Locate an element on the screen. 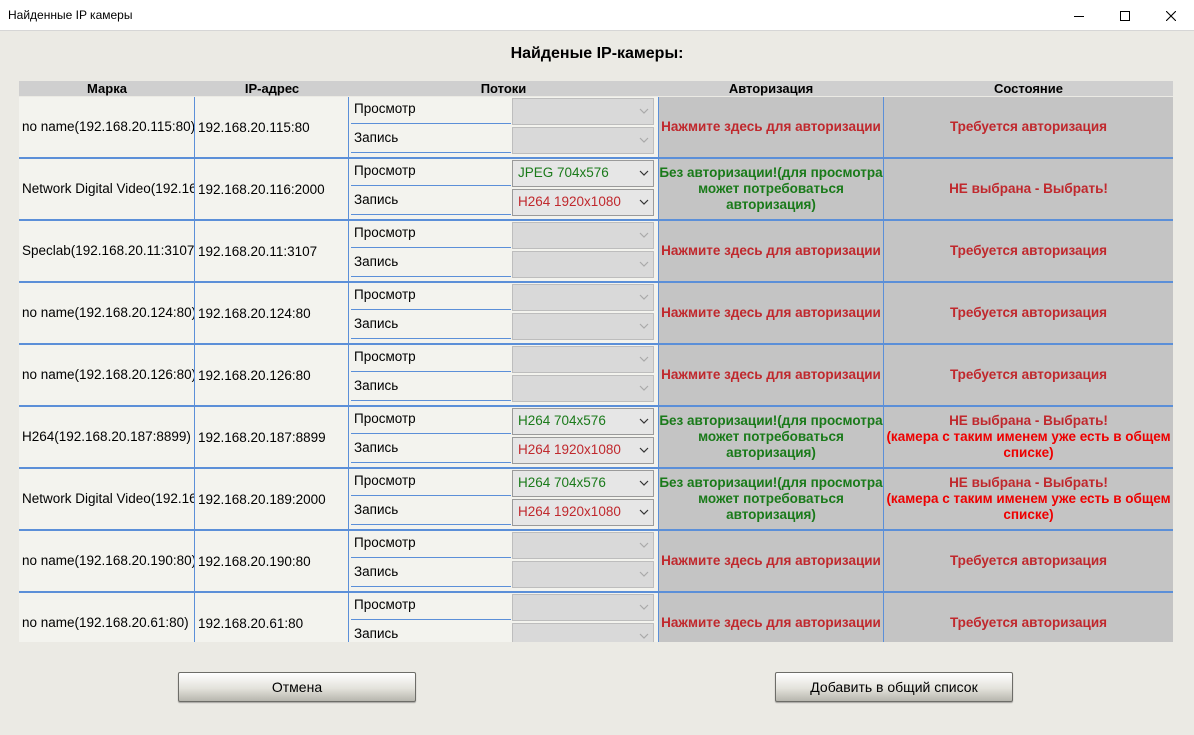 The image size is (1194, 735). title-bar: Найденные IP камеры is located at coordinates (597, 15).